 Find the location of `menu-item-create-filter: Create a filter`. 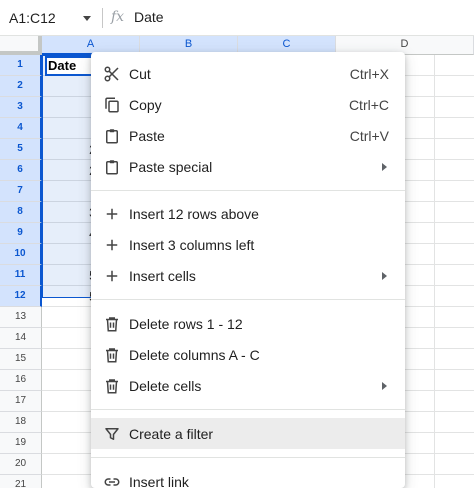

menu-item-create-filter: Create a filter is located at coordinates (248, 433).